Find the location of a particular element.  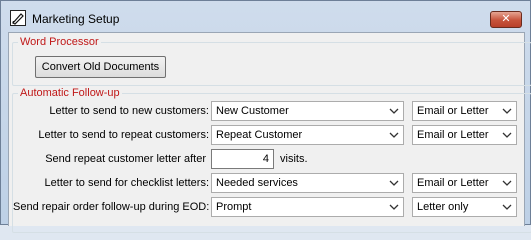

repeat-customers-method-select: Email or Letter is located at coordinates (464, 135).